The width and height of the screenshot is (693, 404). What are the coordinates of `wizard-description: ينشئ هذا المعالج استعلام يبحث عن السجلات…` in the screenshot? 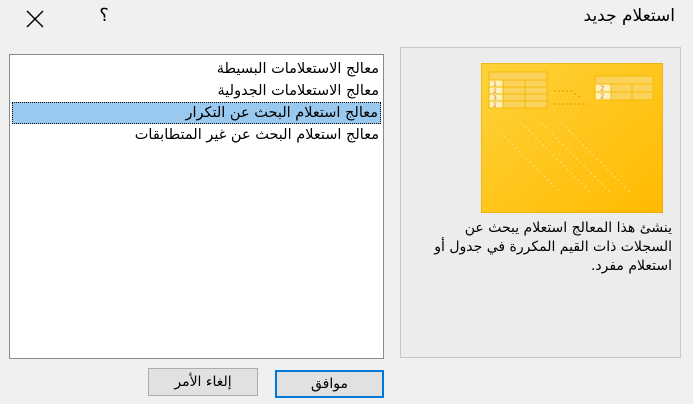 It's located at (553, 247).